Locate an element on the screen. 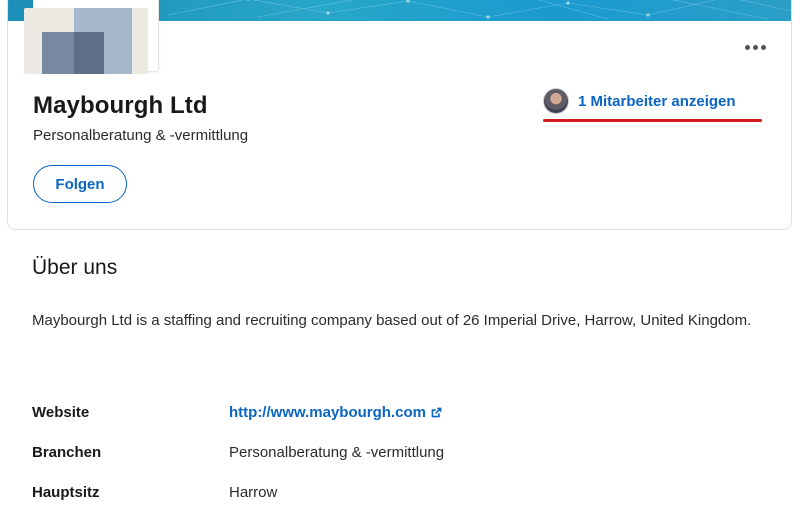 The image size is (800, 523). company-industry: Personalberatung & -vermittlung is located at coordinates (141, 135).